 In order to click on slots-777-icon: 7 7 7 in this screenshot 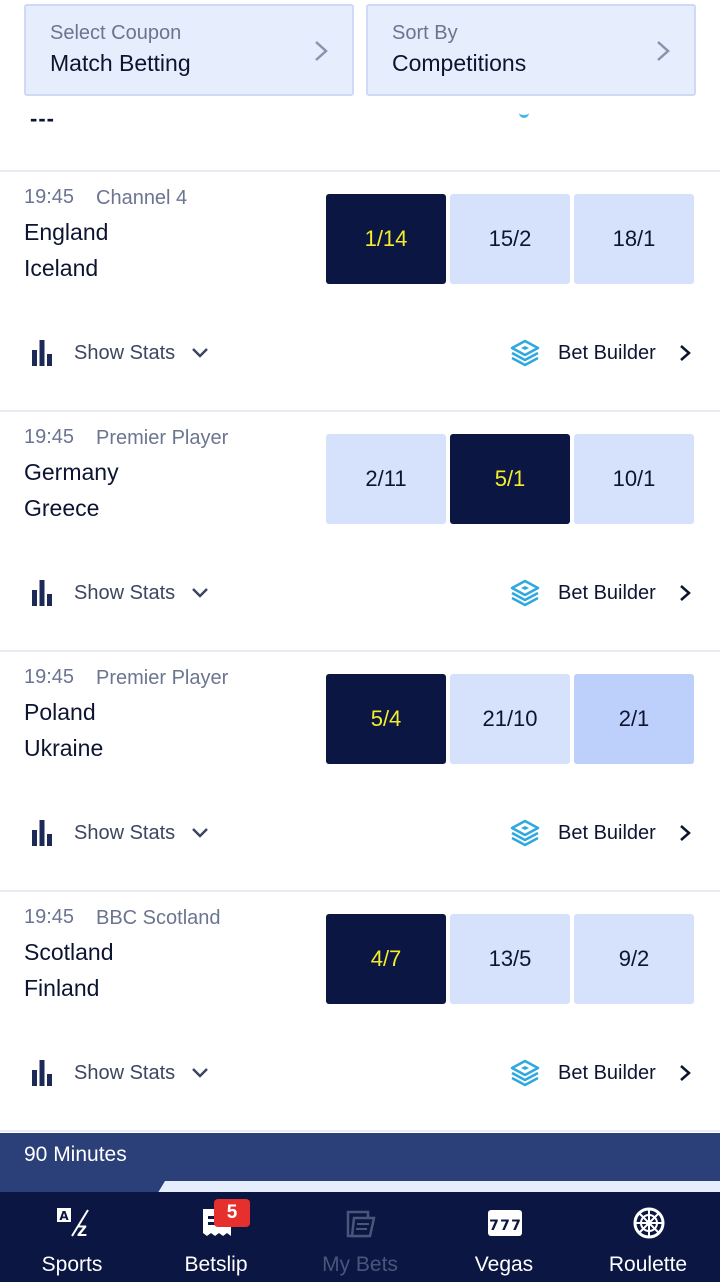, I will do `click(505, 1223)`.